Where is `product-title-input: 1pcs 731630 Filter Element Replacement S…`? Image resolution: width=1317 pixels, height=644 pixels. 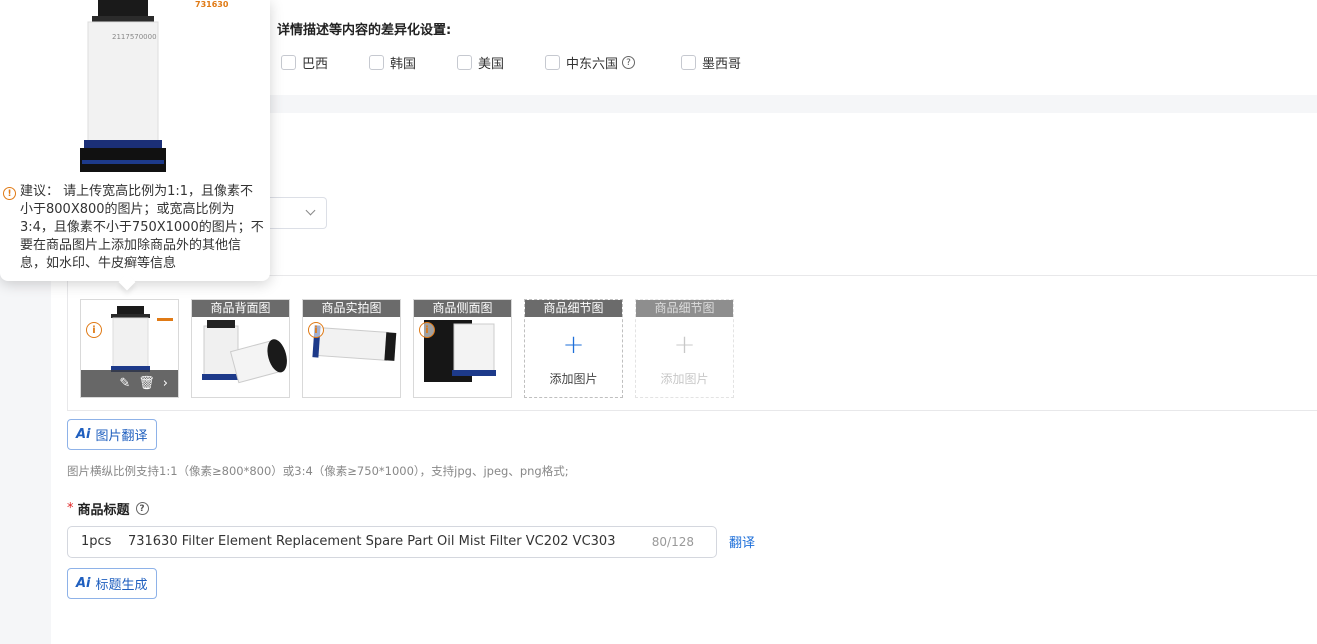
product-title-input: 1pcs 731630 Filter Element Replacement S… is located at coordinates (392, 542).